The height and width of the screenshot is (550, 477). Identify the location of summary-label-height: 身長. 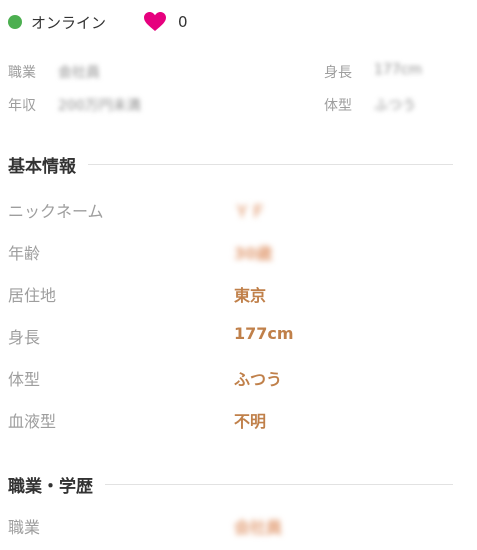
(338, 73).